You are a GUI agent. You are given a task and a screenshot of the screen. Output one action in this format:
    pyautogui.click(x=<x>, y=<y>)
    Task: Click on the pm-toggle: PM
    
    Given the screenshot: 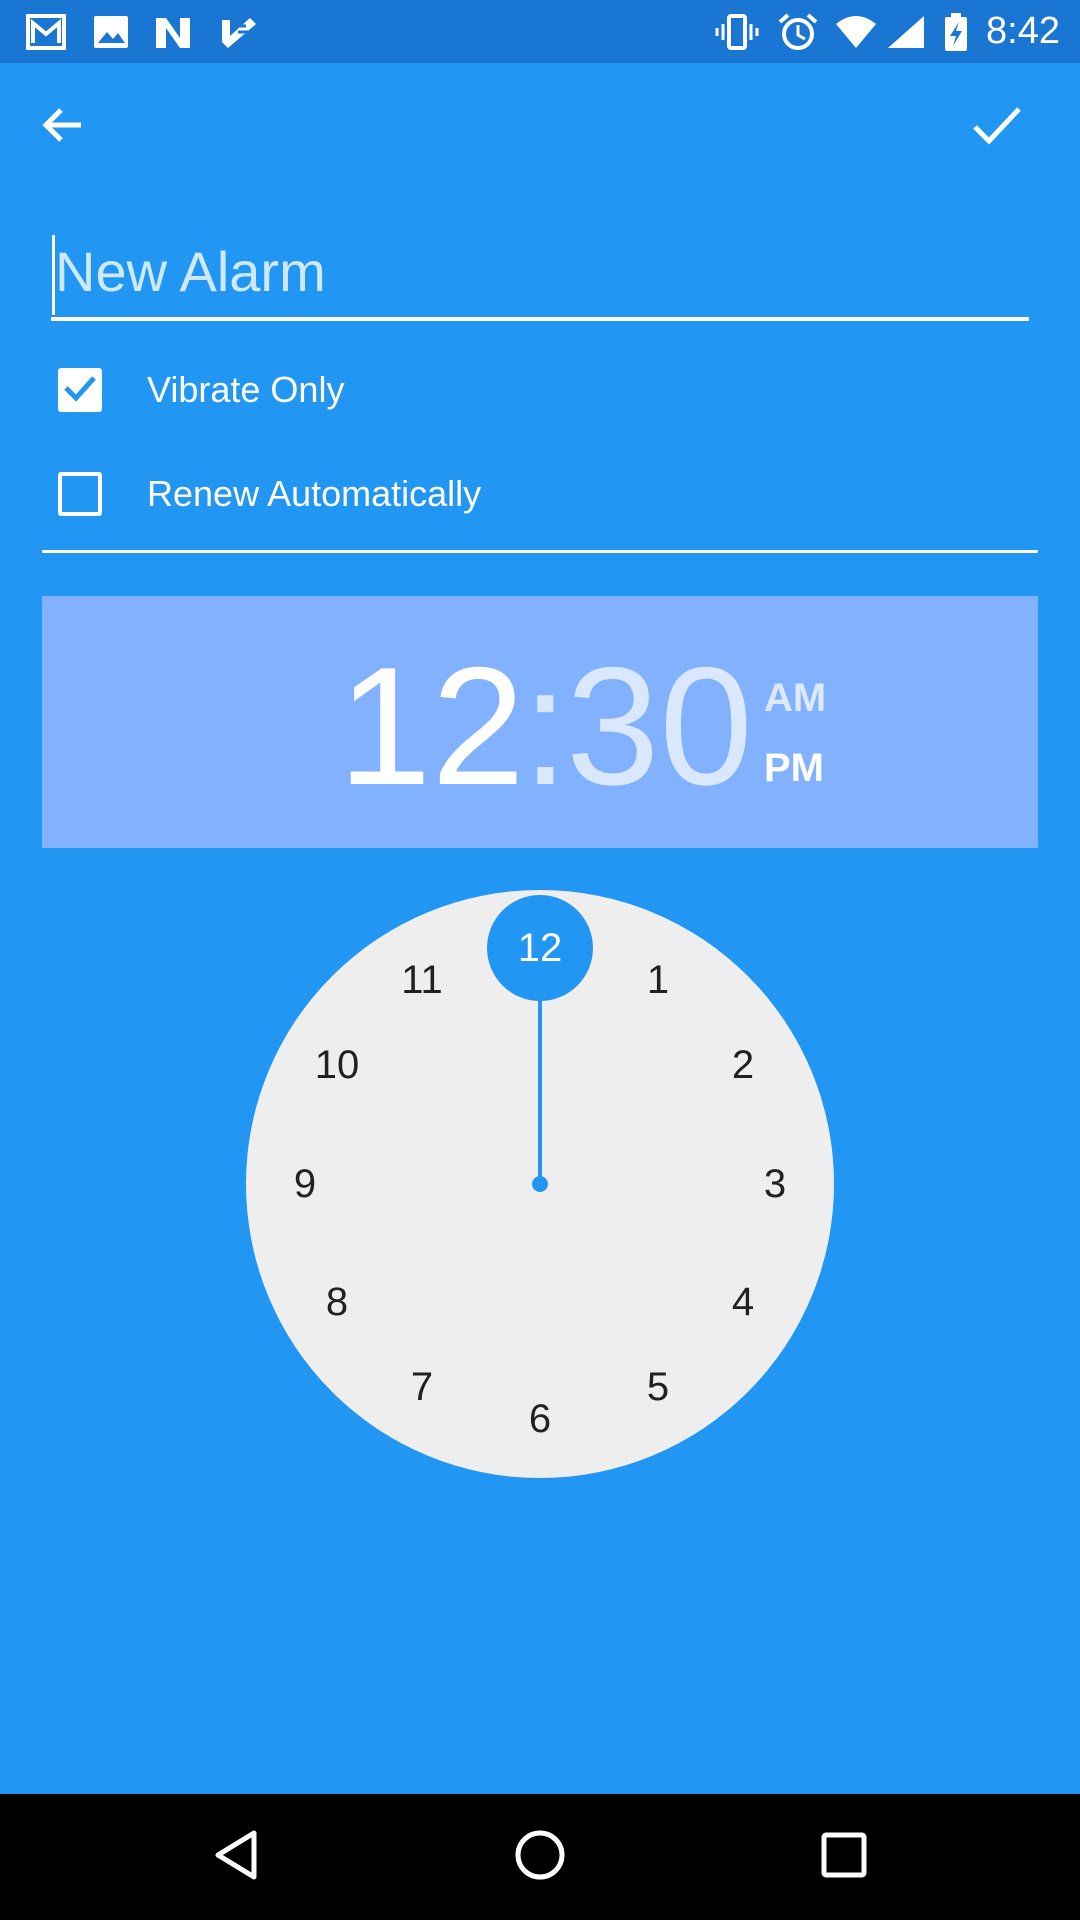 What is the action you would take?
    pyautogui.click(x=794, y=768)
    